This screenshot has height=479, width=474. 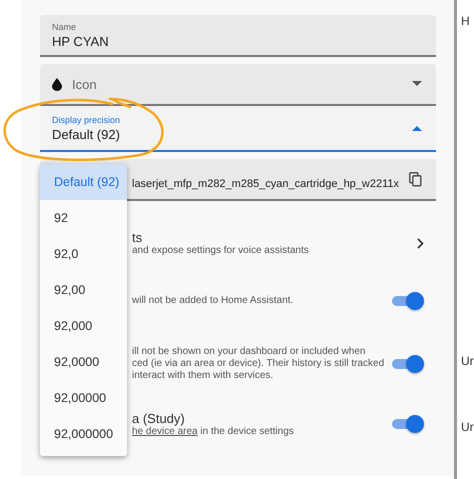 I want to click on background-text: H, so click(x=465, y=21).